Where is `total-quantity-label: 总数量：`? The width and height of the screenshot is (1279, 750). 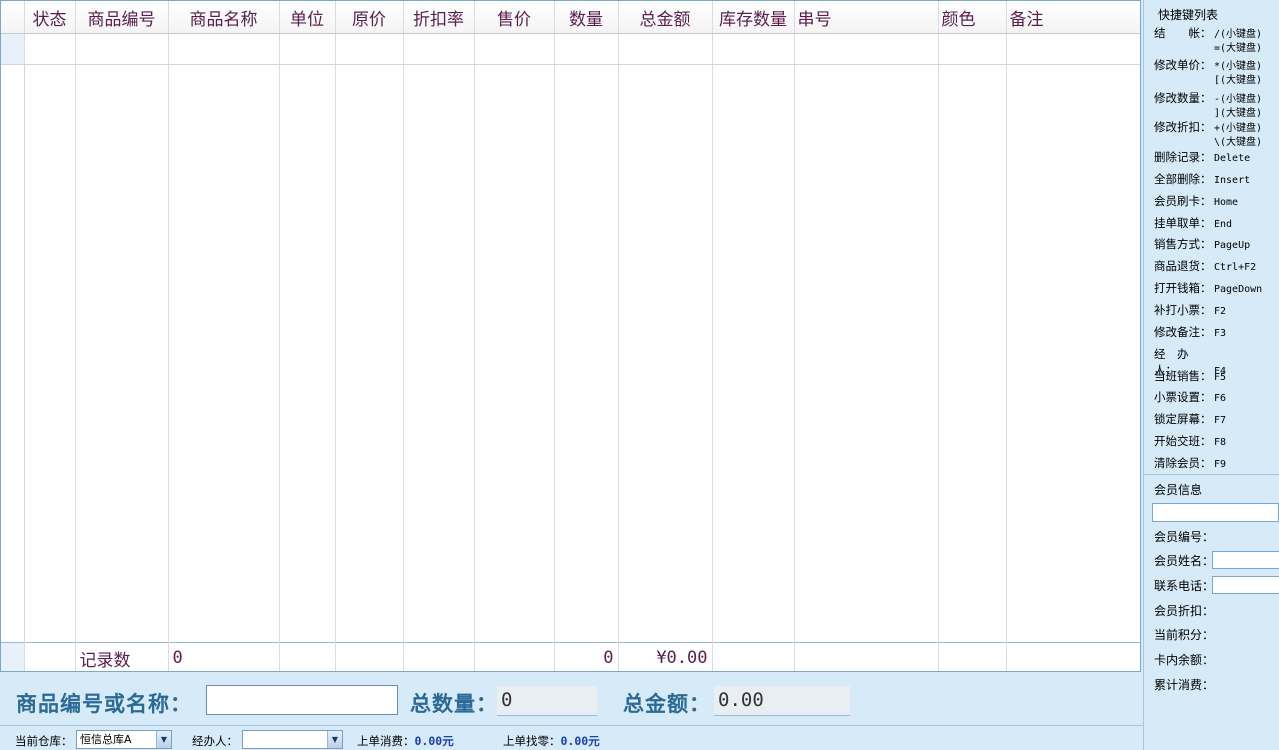
total-quantity-label: 总数量： is located at coordinates (454, 703).